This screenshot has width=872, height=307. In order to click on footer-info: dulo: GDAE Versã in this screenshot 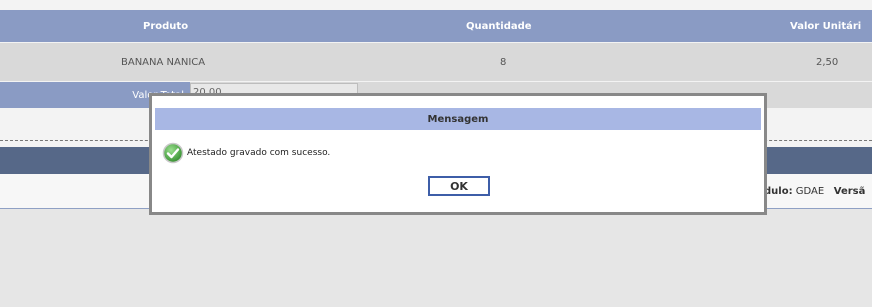, I will do `click(814, 191)`.